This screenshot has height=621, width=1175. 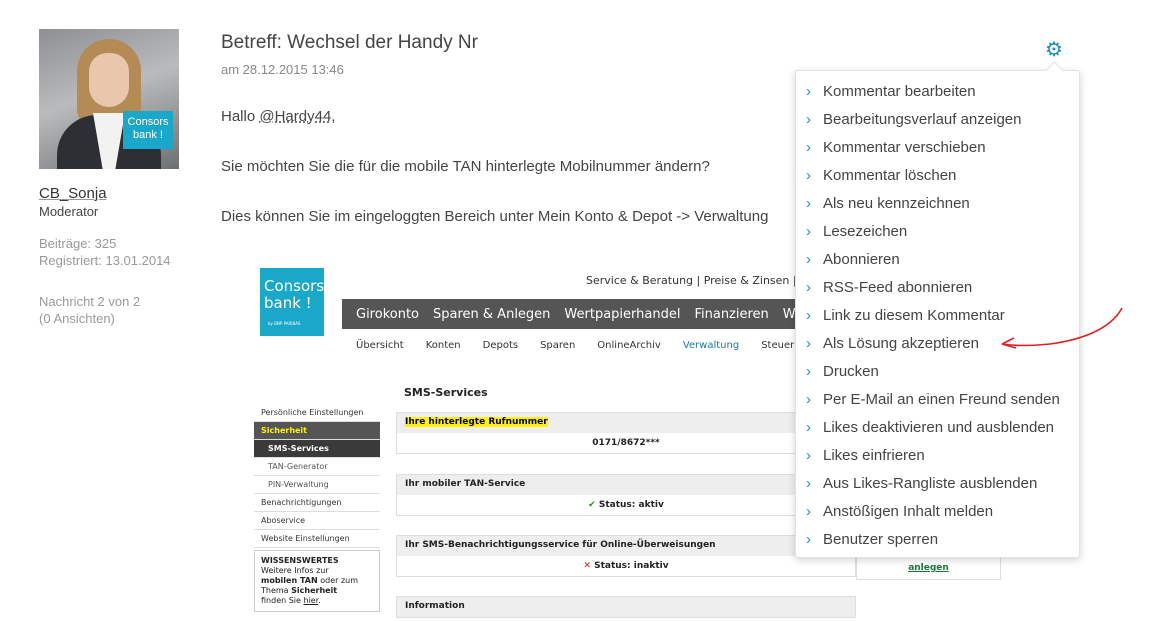 What do you see at coordinates (629, 345) in the screenshot?
I see `sub-nav-item: OnlineArchiv` at bounding box center [629, 345].